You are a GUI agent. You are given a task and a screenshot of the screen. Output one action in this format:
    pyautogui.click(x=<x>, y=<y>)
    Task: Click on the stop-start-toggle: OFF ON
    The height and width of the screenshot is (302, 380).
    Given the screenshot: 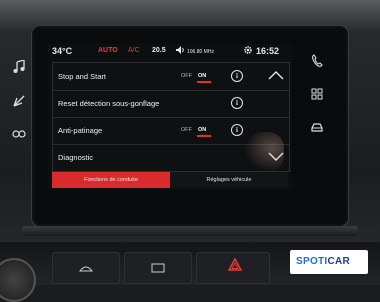 What is the action you would take?
    pyautogui.click(x=197, y=77)
    